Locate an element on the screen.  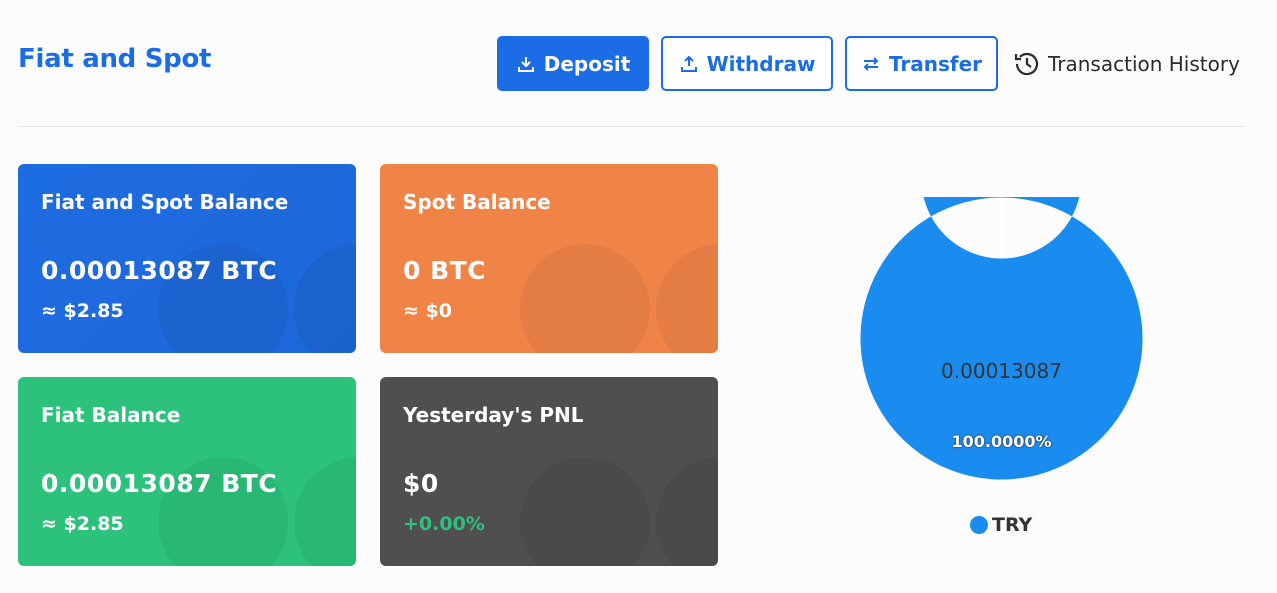
transaction-history-link: Transaction History is located at coordinates (1126, 64).